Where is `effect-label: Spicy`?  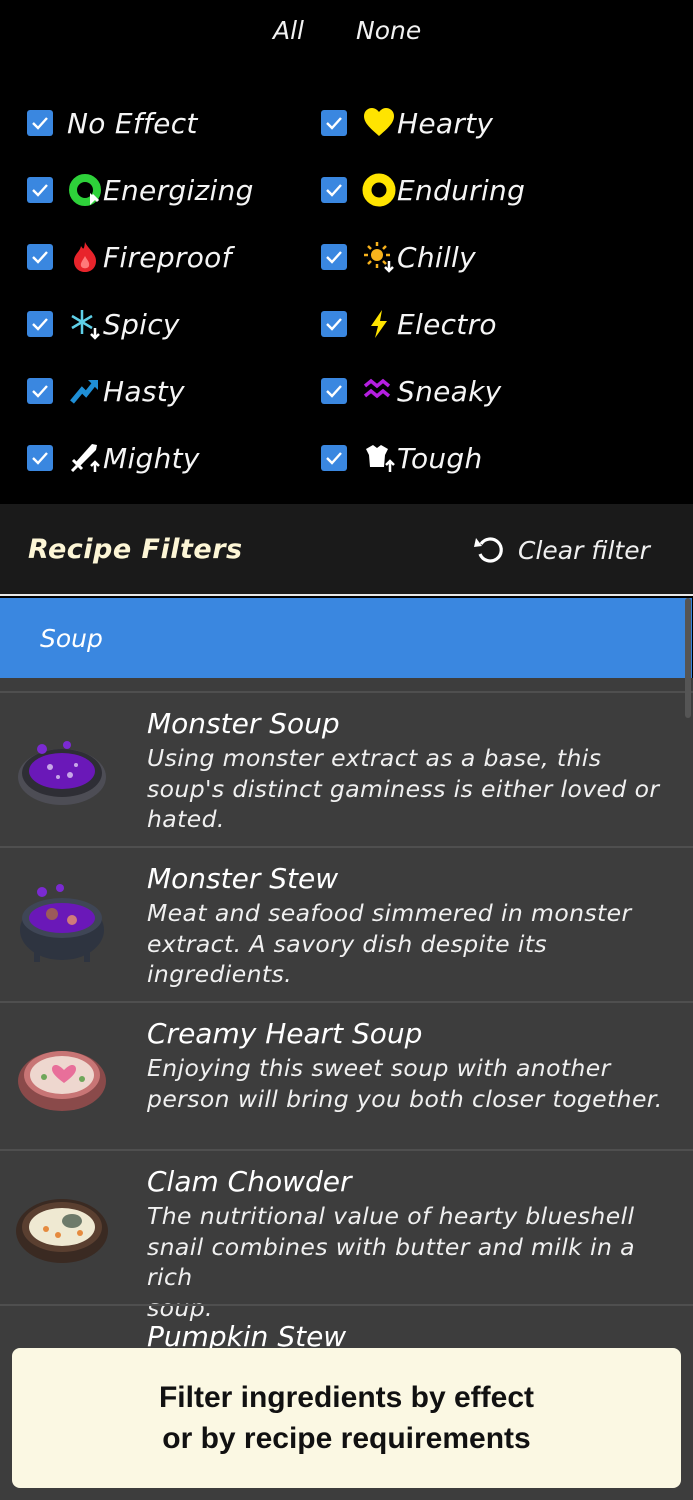 effect-label: Spicy is located at coordinates (141, 324).